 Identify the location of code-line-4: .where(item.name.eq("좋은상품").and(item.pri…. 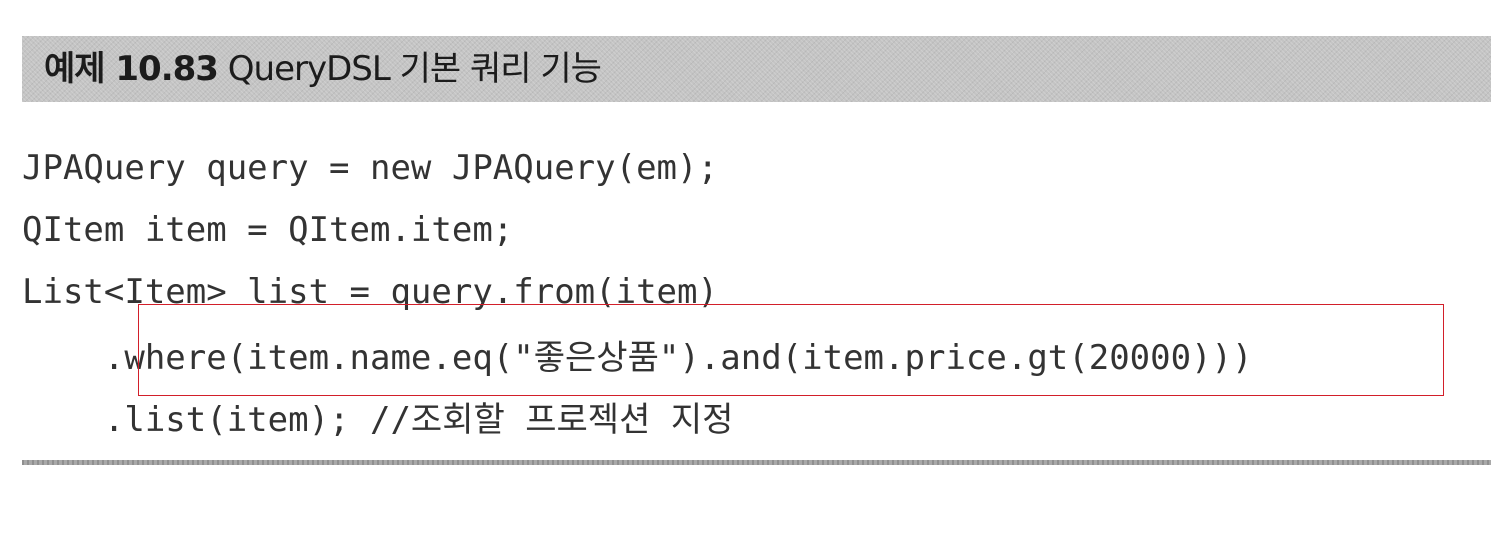
(637, 358).